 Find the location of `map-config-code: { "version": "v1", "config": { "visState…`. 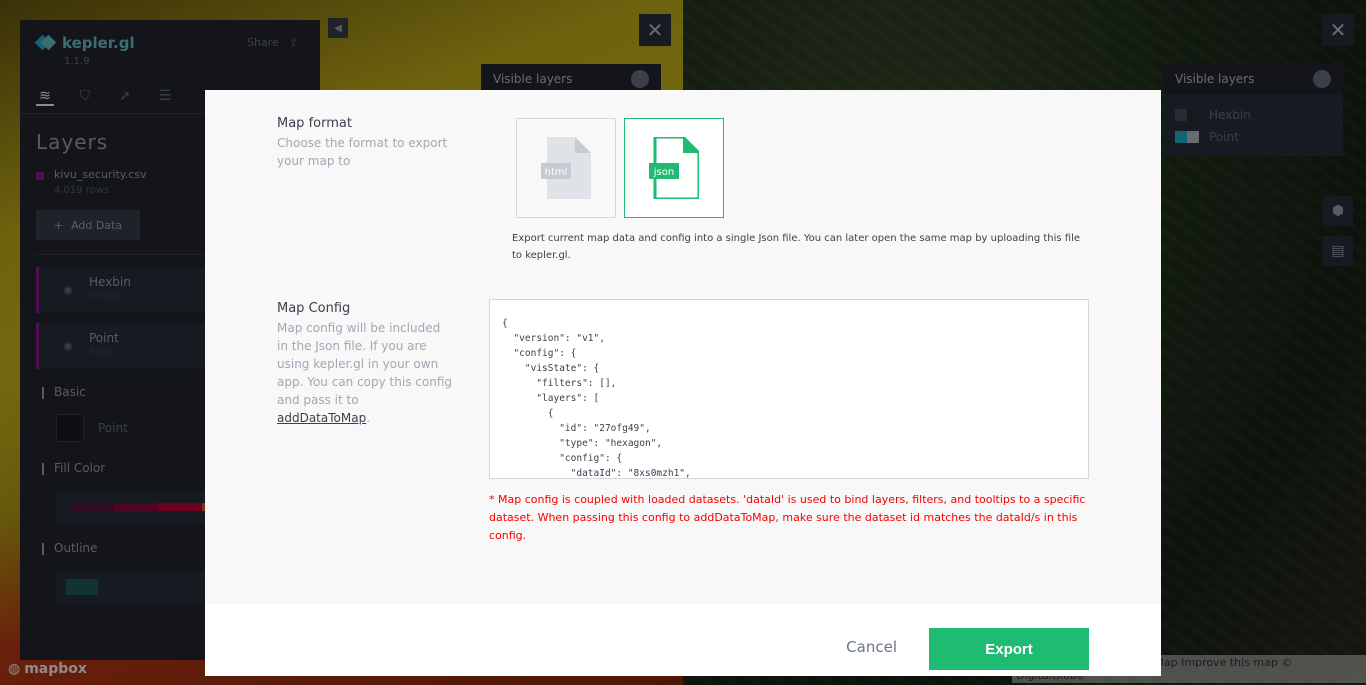

map-config-code: { "version": "v1", "config": { "visState… is located at coordinates (789, 389).